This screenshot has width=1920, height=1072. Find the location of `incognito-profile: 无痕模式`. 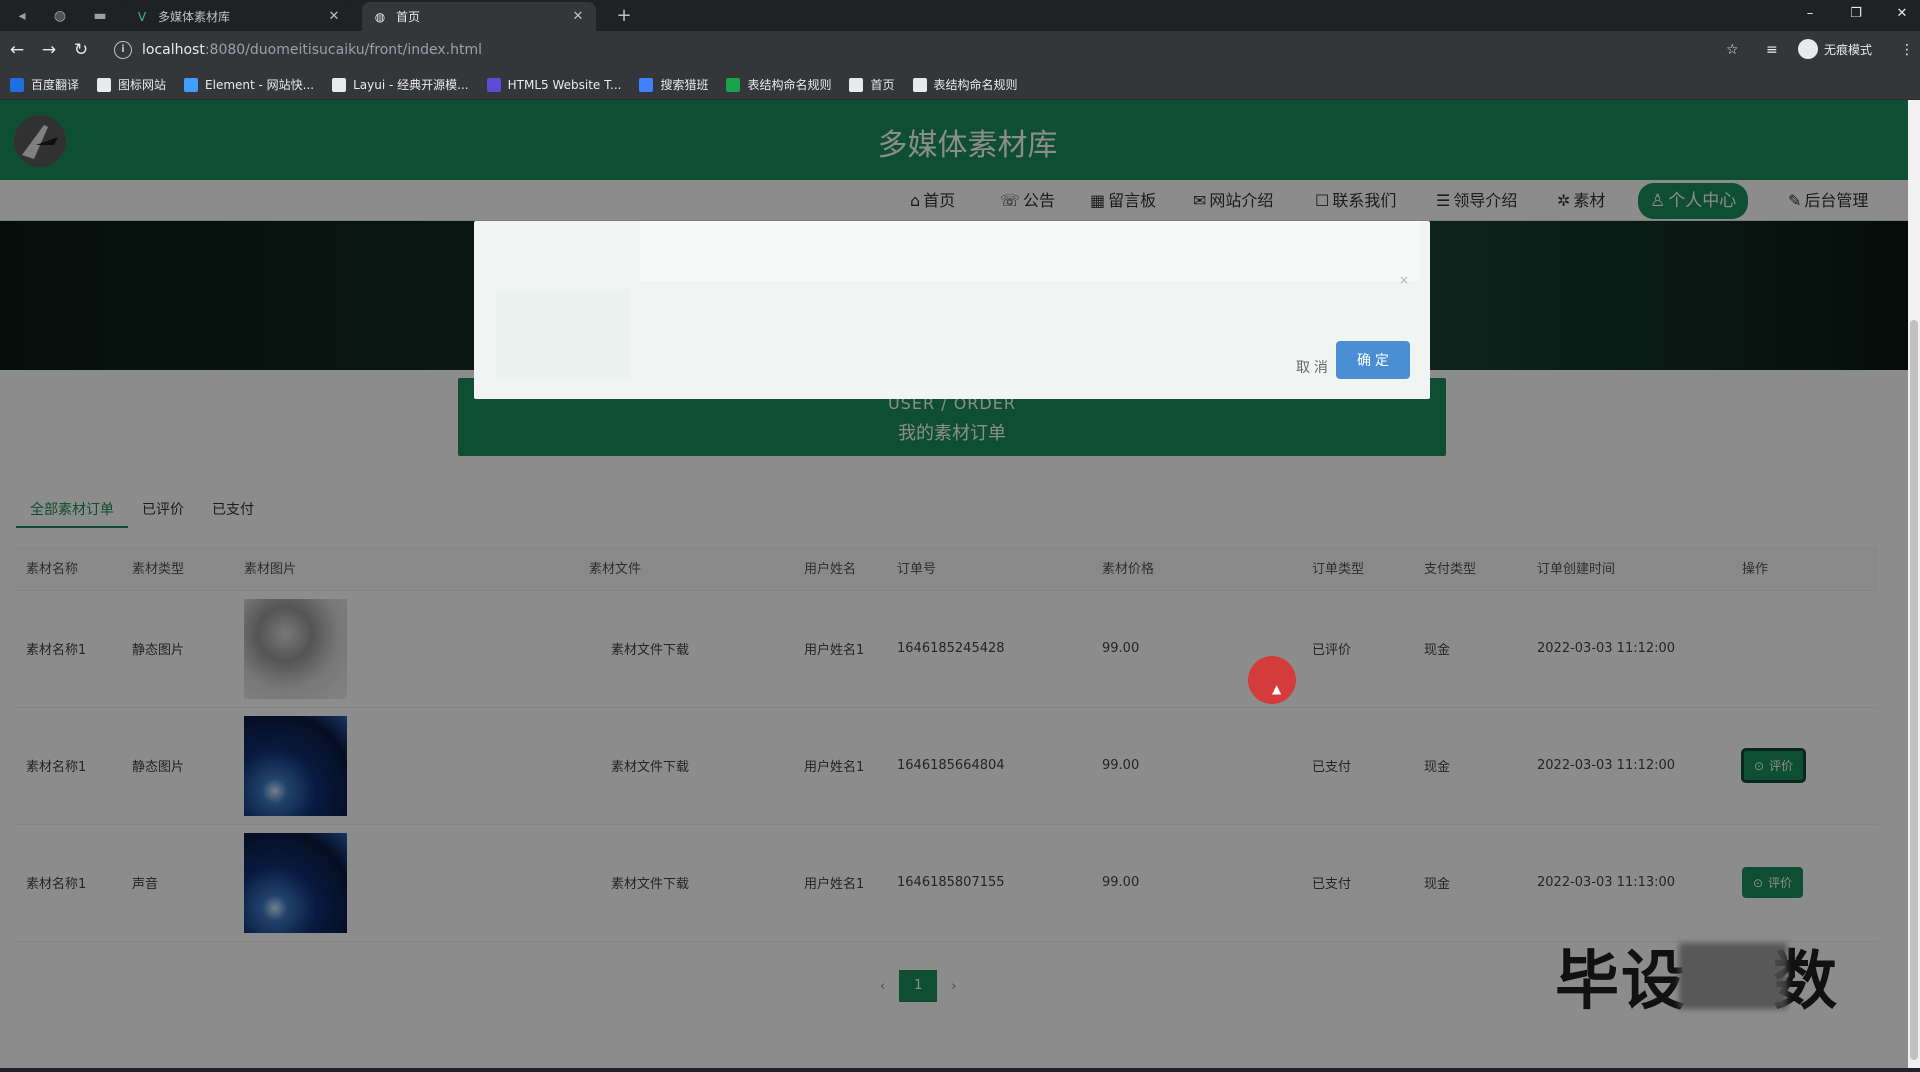

incognito-profile: 无痕模式 is located at coordinates (1835, 49).